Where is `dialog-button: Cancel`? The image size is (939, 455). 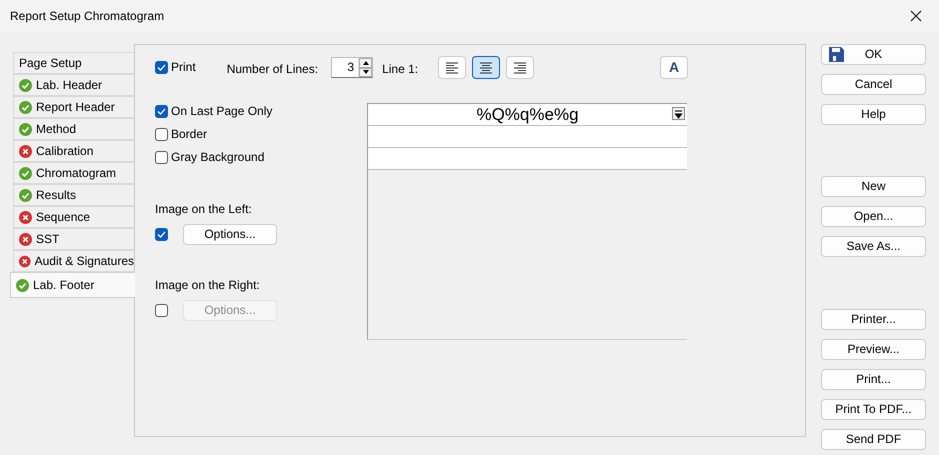 dialog-button: Cancel is located at coordinates (873, 84).